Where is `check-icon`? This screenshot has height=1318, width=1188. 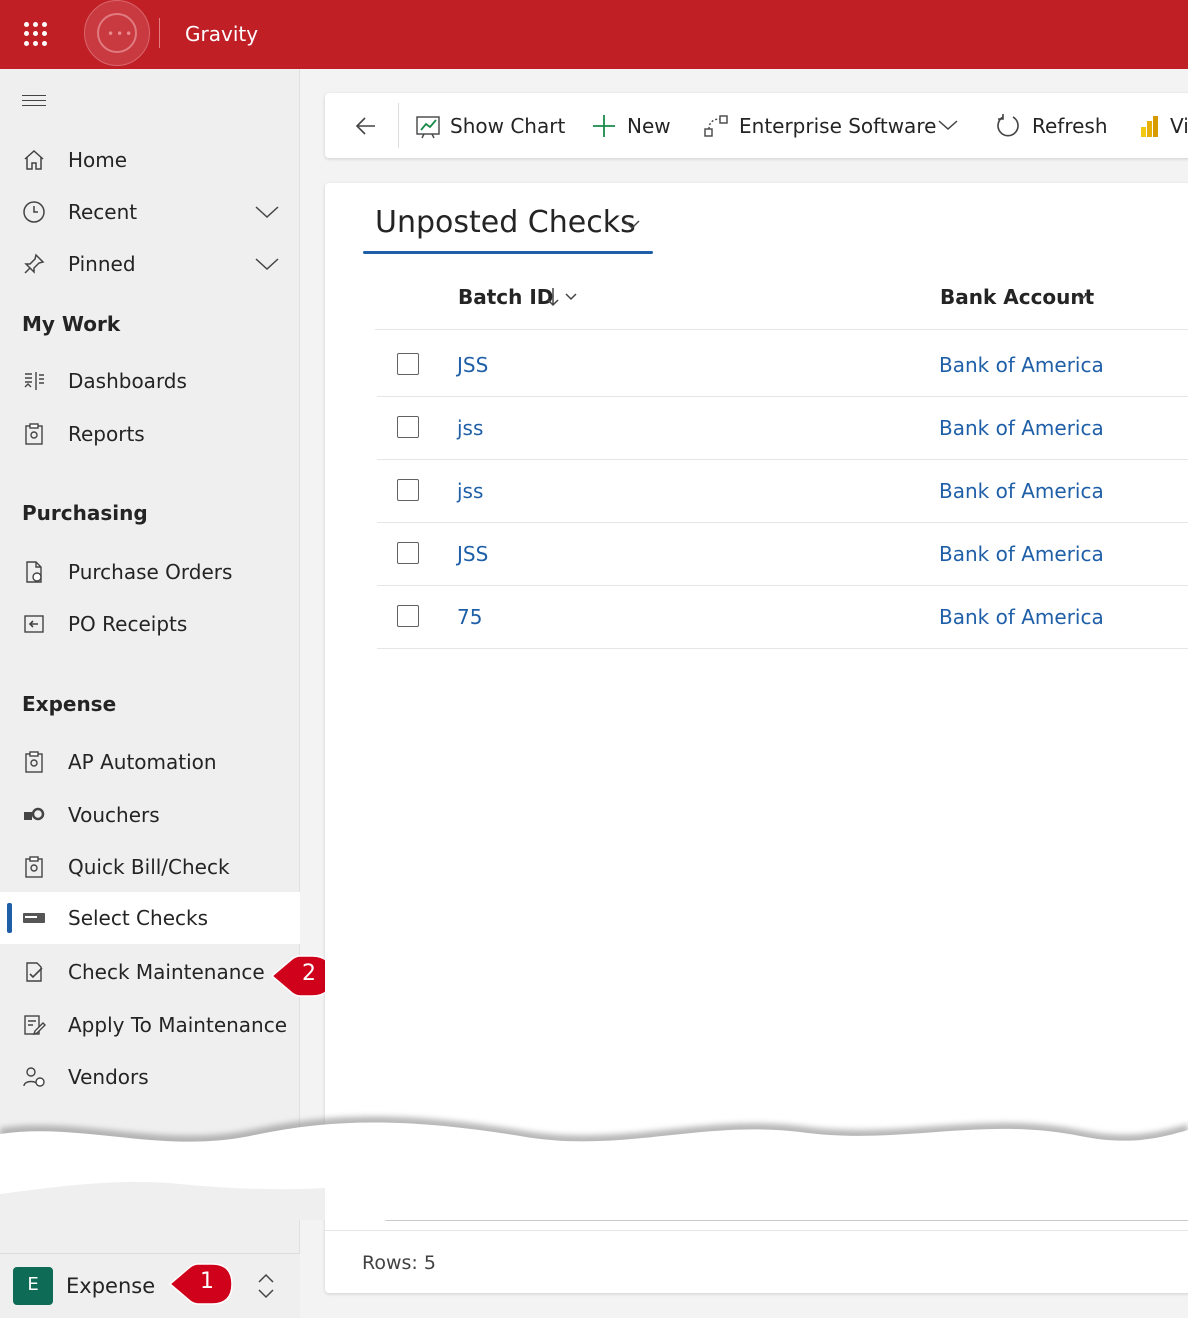
check-icon is located at coordinates (34, 918).